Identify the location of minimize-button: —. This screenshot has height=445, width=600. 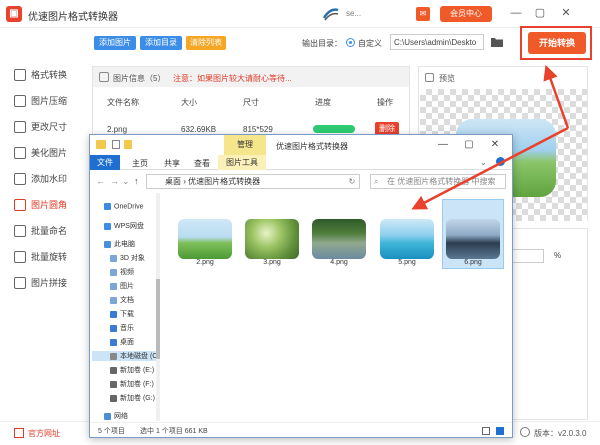
(516, 13).